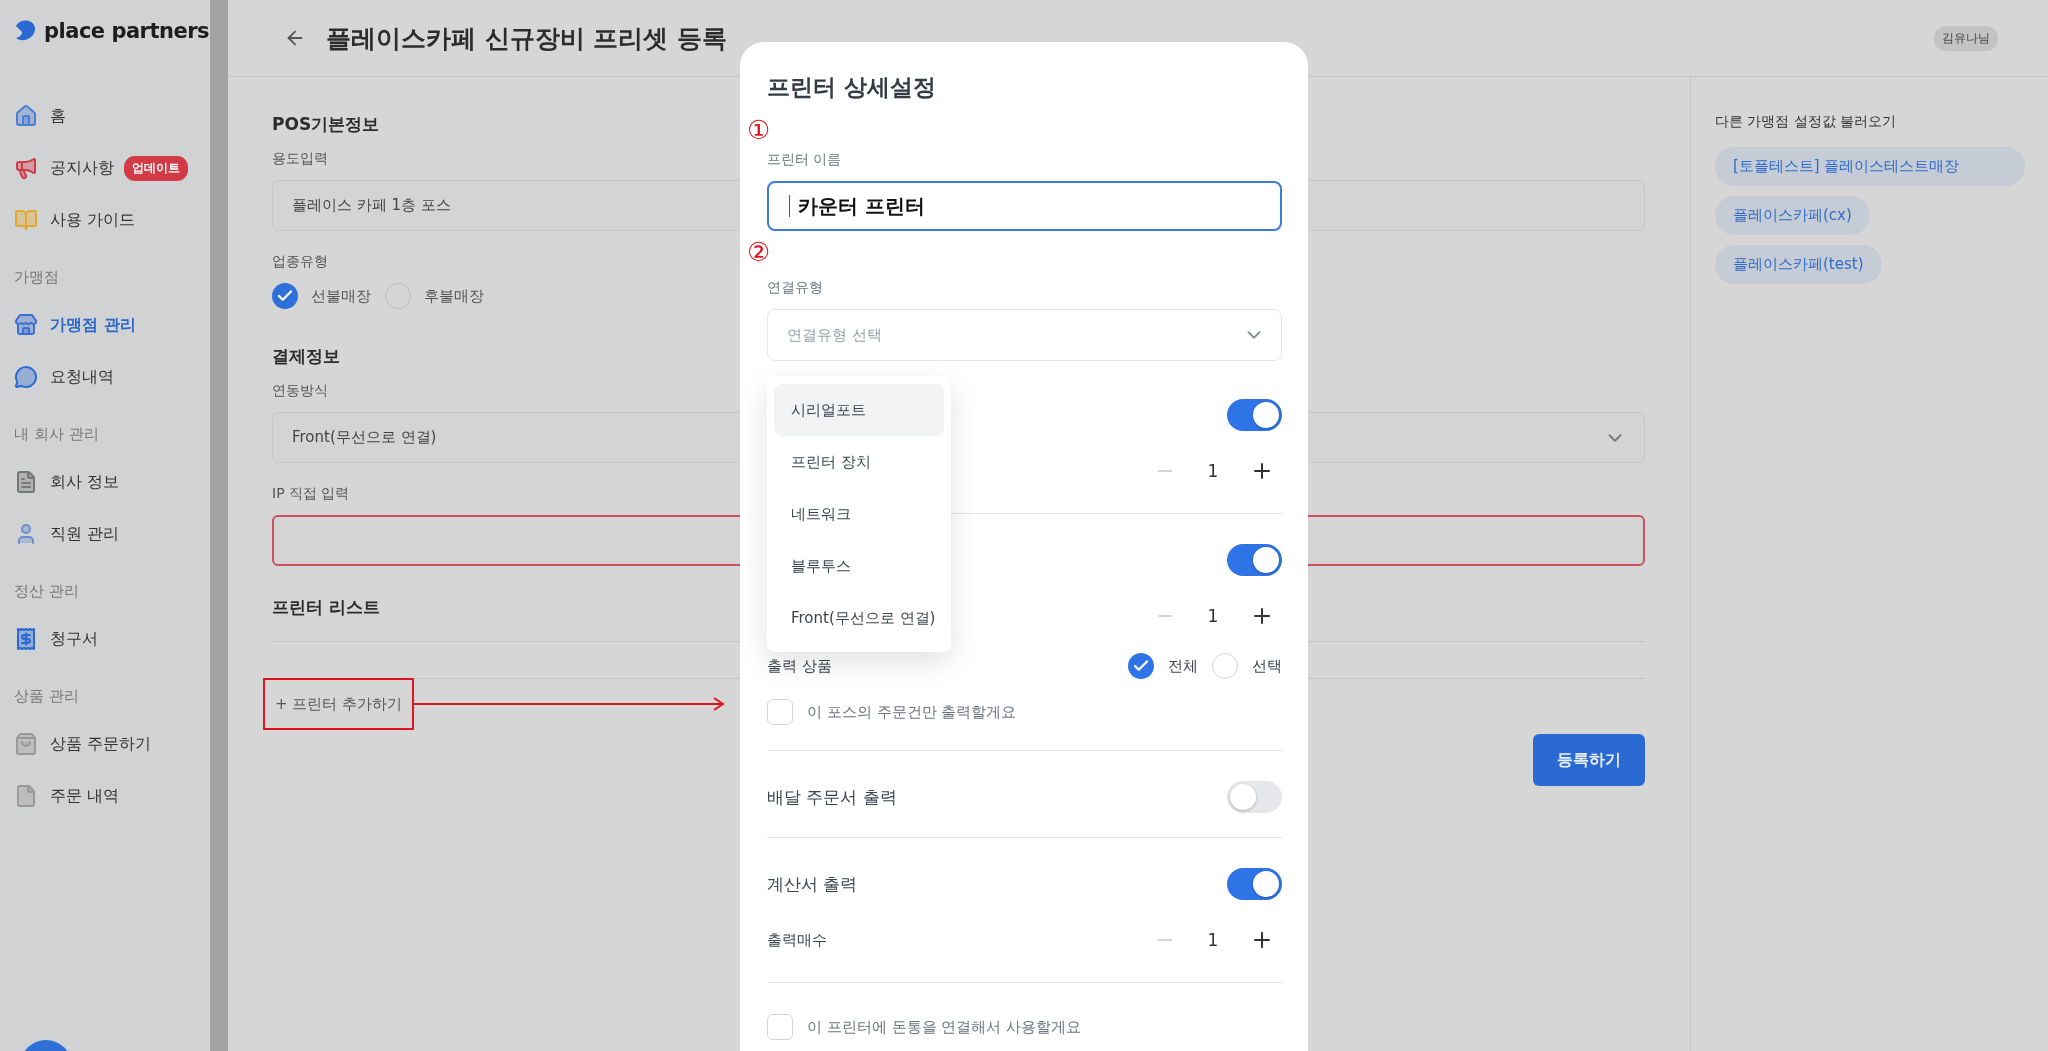  I want to click on row-label: 계산서 출력, so click(812, 884).